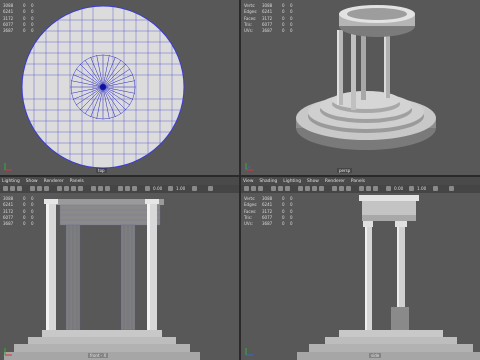  Describe the element at coordinates (375, 355) in the screenshot. I see `viewport-caption-side: side` at that location.